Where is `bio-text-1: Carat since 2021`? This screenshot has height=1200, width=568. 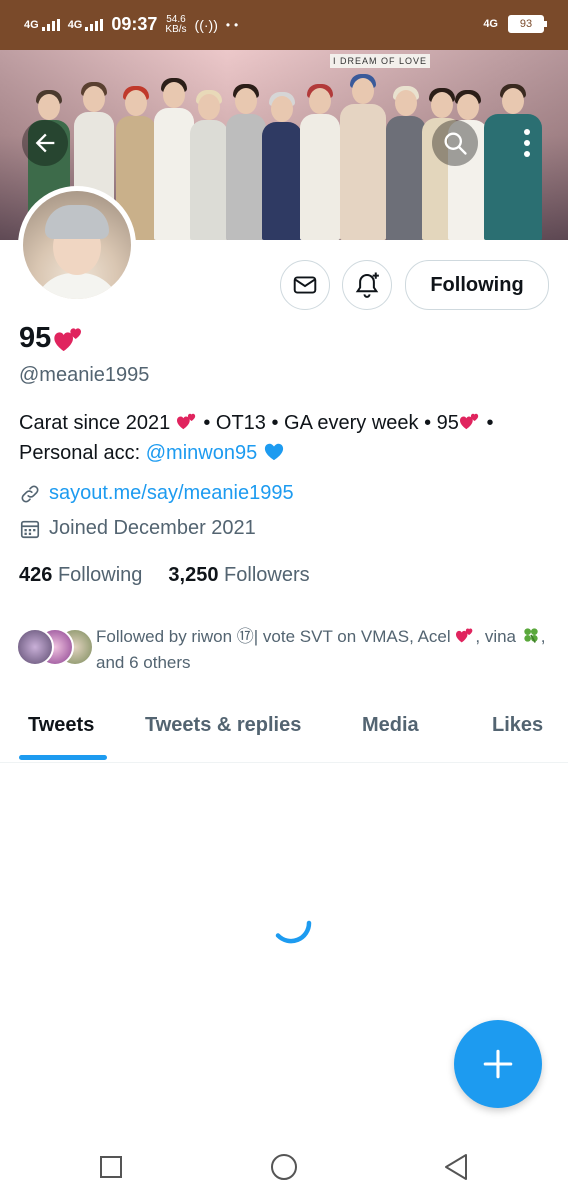 bio-text-1: Carat since 2021 is located at coordinates (95, 423).